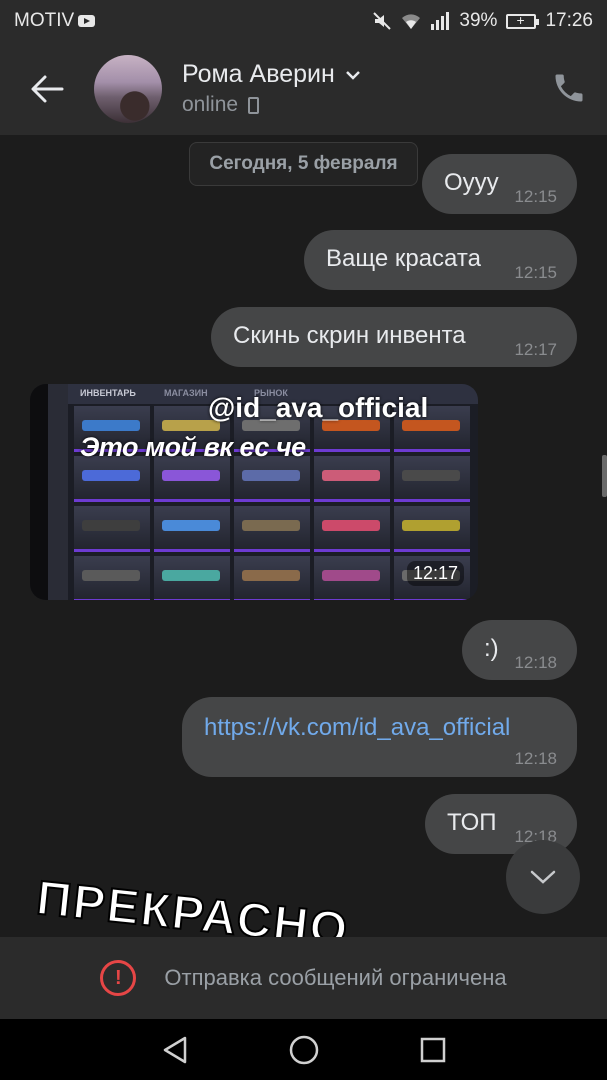  I want to click on contact-name: Рома Аверин, so click(258, 74).